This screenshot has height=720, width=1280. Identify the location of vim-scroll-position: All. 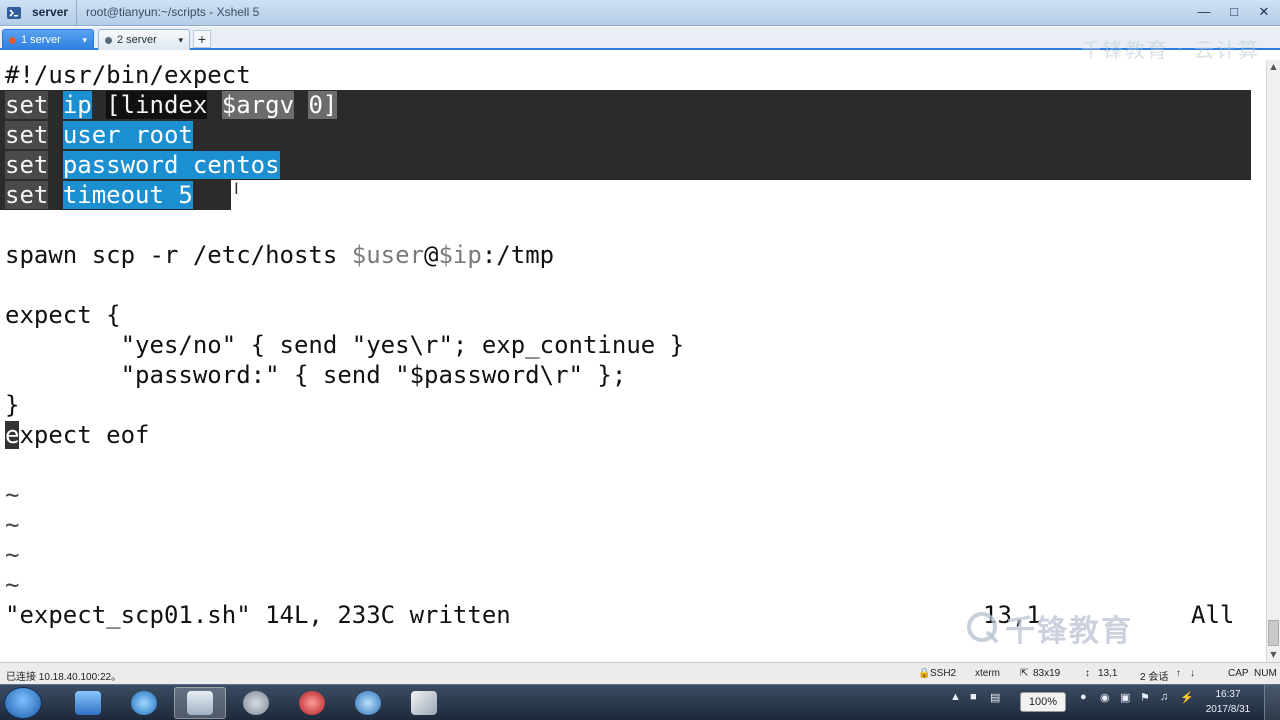
(1213, 615).